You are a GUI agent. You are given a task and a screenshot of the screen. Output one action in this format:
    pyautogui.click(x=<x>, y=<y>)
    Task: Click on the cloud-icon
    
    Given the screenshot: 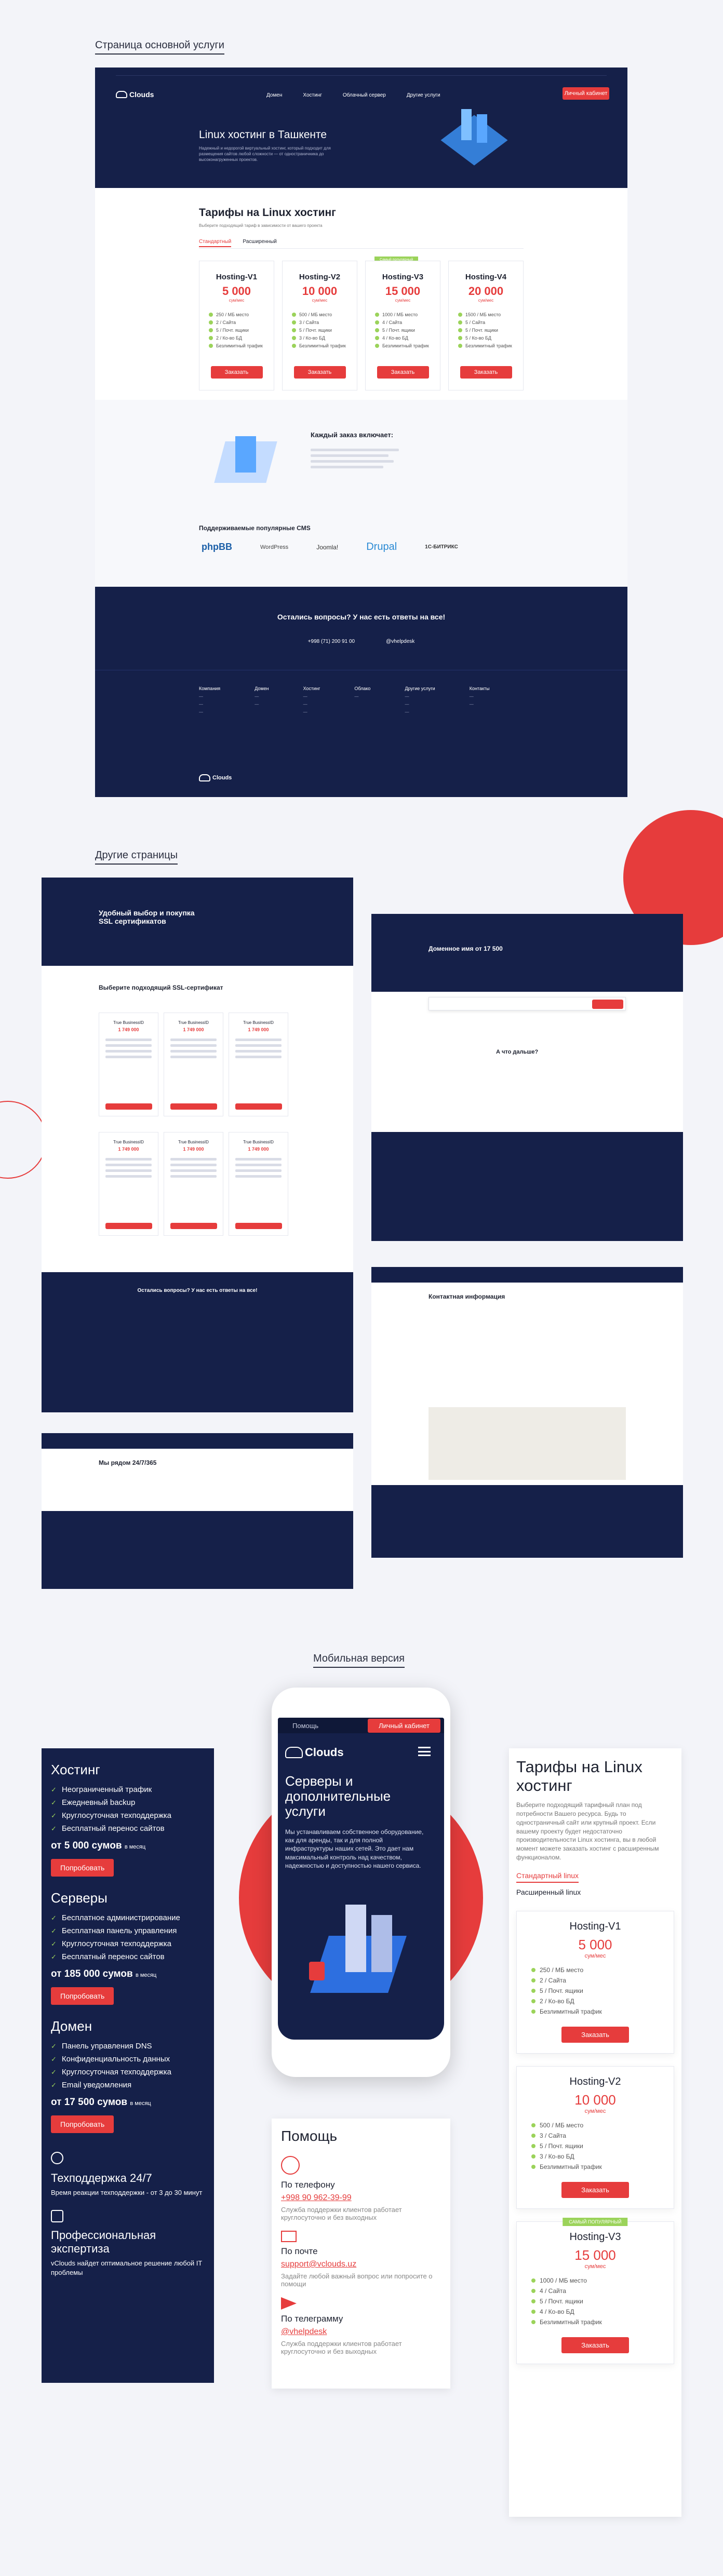 What is the action you would take?
    pyautogui.click(x=204, y=777)
    